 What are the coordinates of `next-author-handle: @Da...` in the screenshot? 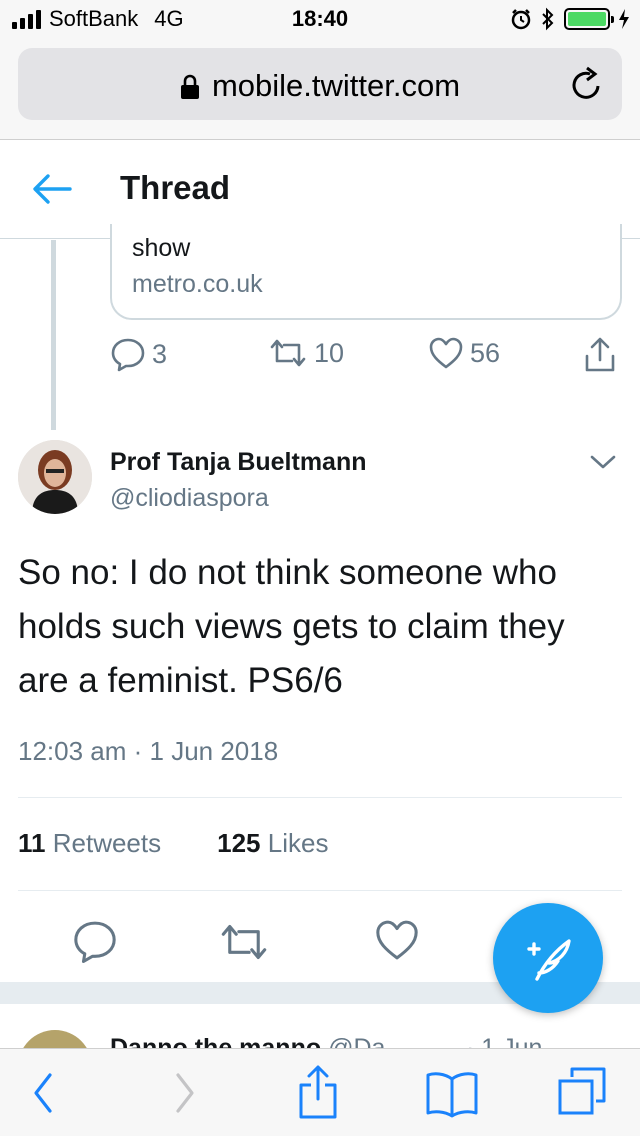 It's located at (367, 1041).